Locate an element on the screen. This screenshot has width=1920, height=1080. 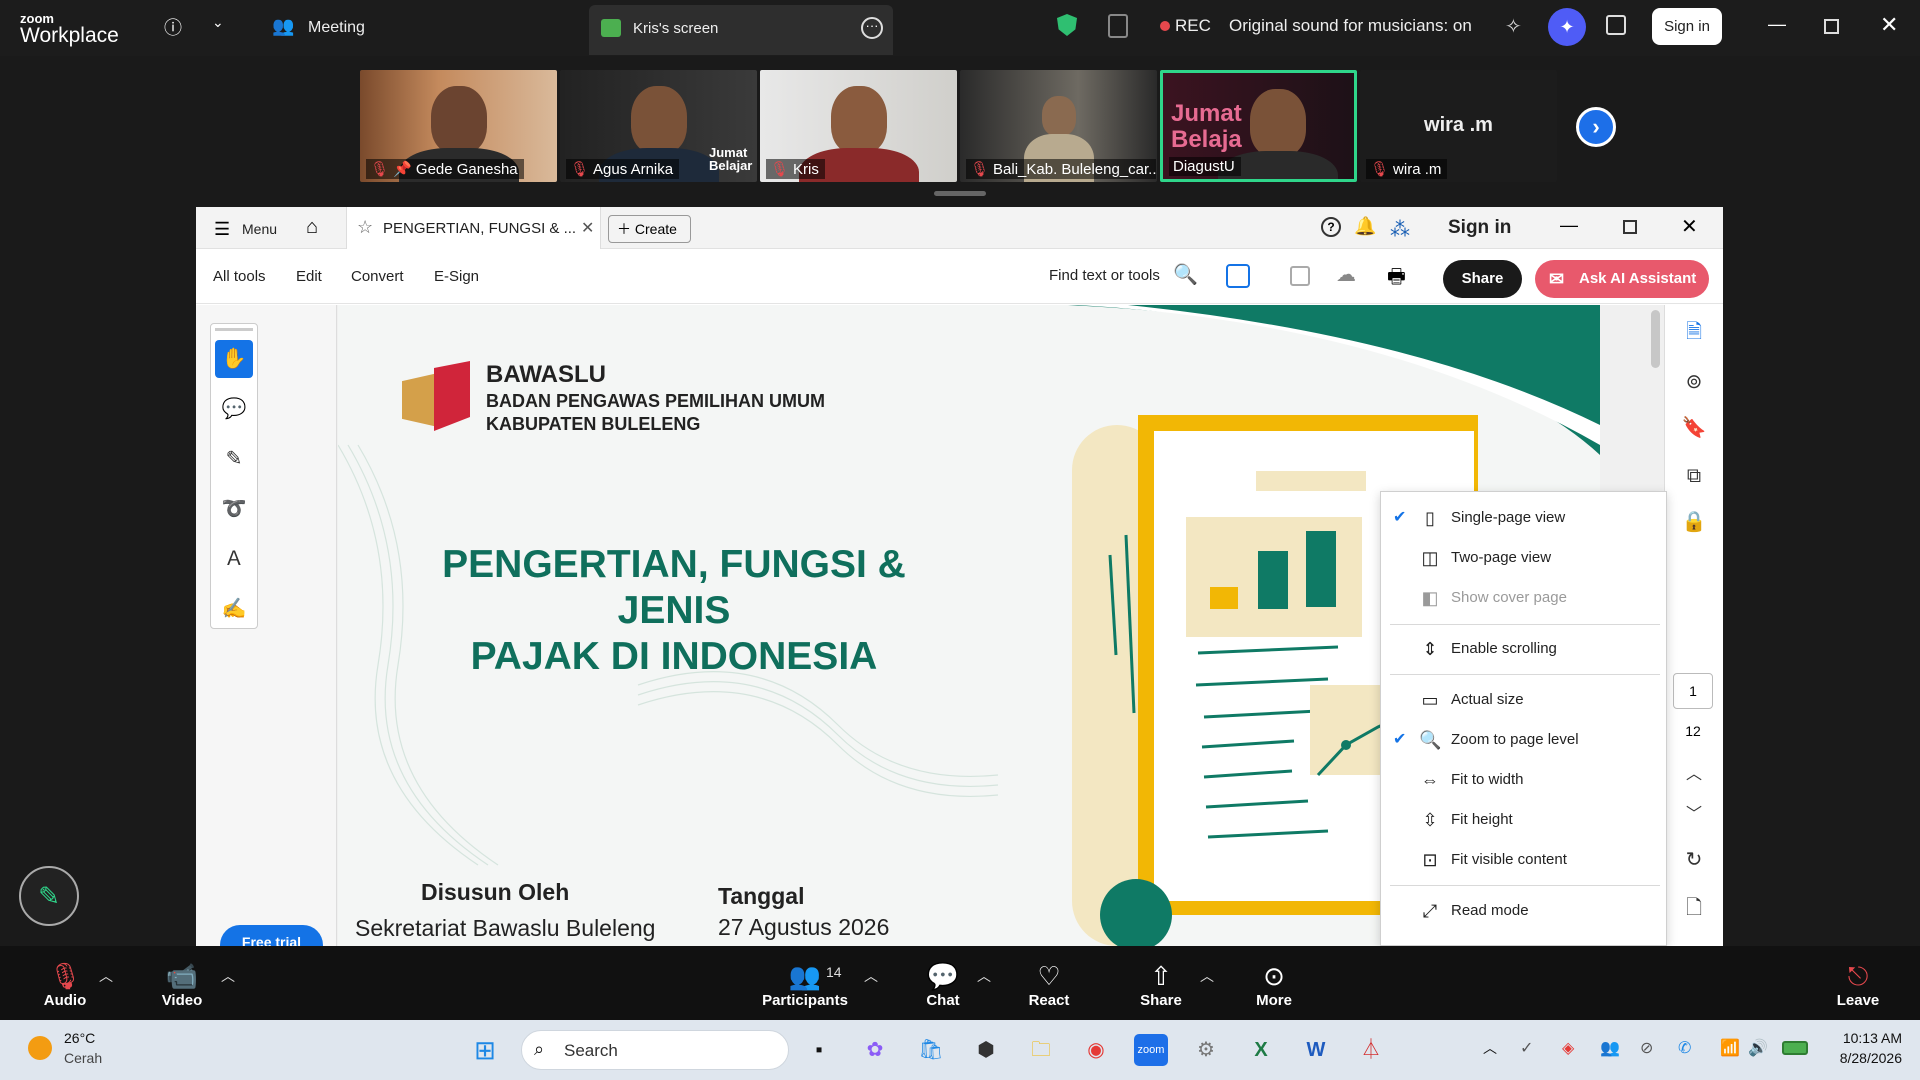
settings-icon: ⚙ is located at coordinates (1206, 1050).